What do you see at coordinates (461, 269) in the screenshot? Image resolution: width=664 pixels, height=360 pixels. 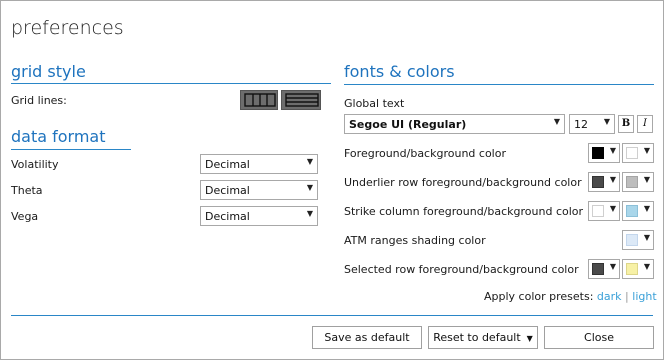 I see `selected-row-color-label: Selected row foreground/background color` at bounding box center [461, 269].